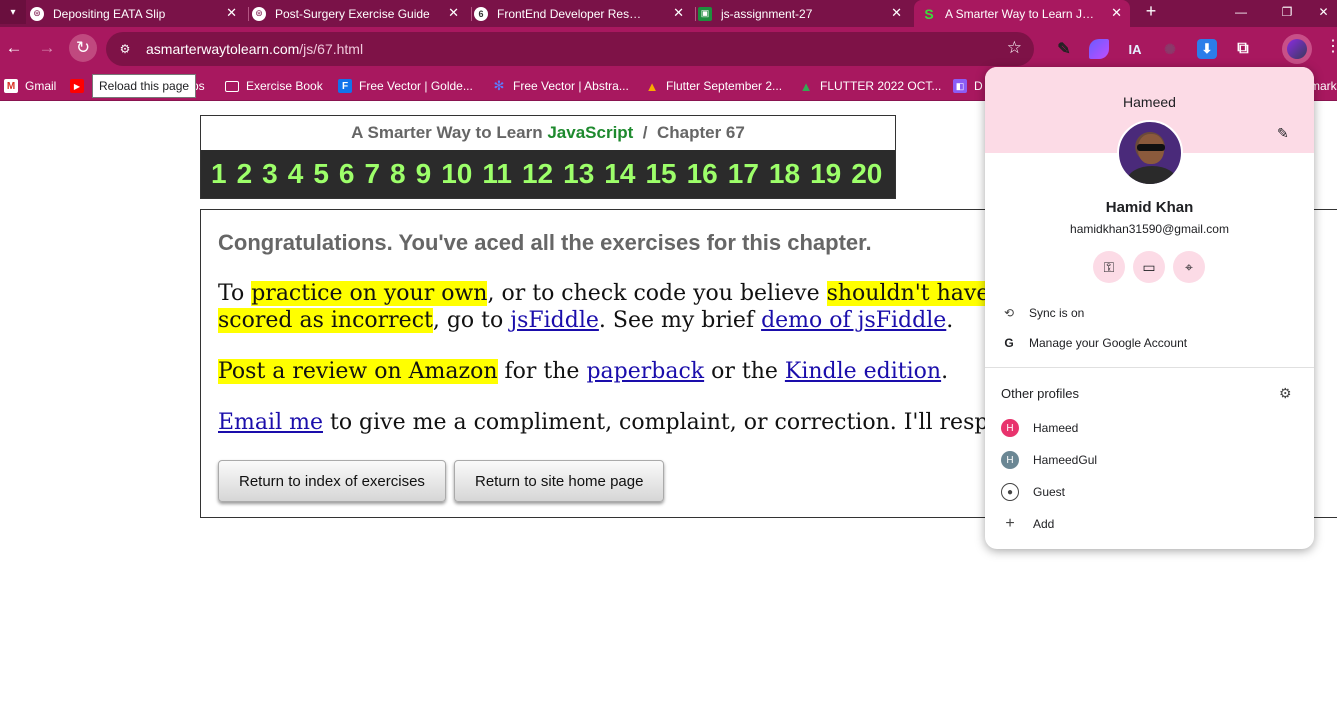 Image resolution: width=1337 pixels, height=705 pixels. What do you see at coordinates (1065, 460) in the screenshot?
I see `profile-label: HameedGul` at bounding box center [1065, 460].